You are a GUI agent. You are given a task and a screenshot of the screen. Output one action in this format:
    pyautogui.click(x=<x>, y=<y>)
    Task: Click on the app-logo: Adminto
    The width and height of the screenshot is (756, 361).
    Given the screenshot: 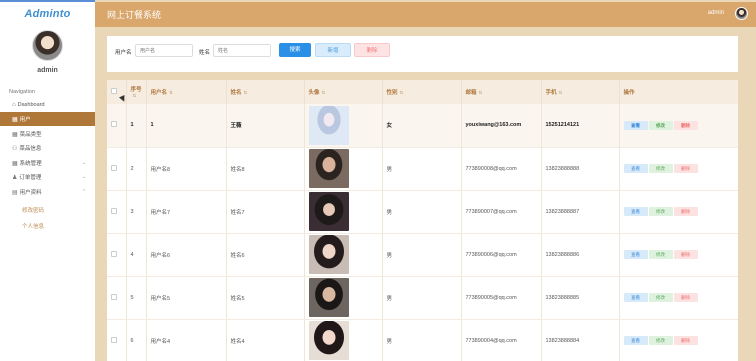 What is the action you would take?
    pyautogui.click(x=47, y=14)
    